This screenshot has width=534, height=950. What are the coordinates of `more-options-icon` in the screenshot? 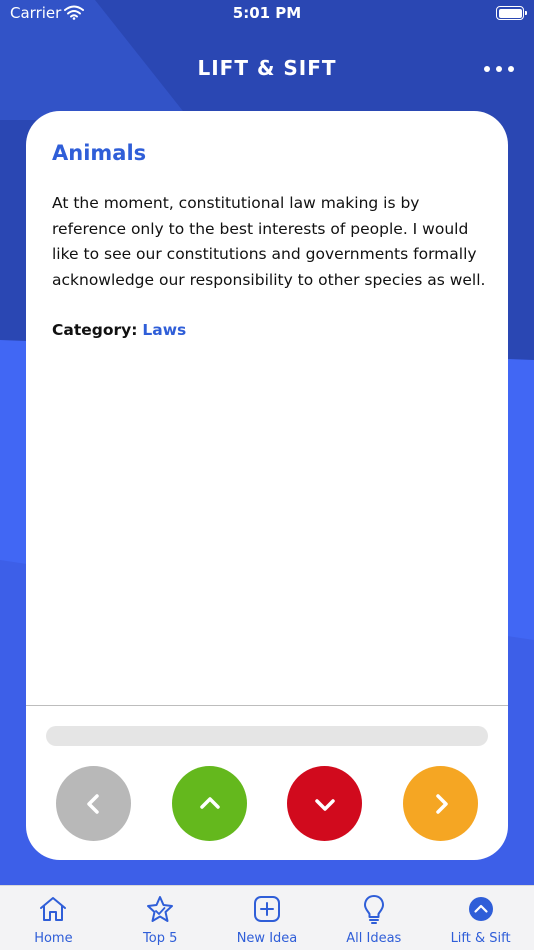 It's located at (499, 69).